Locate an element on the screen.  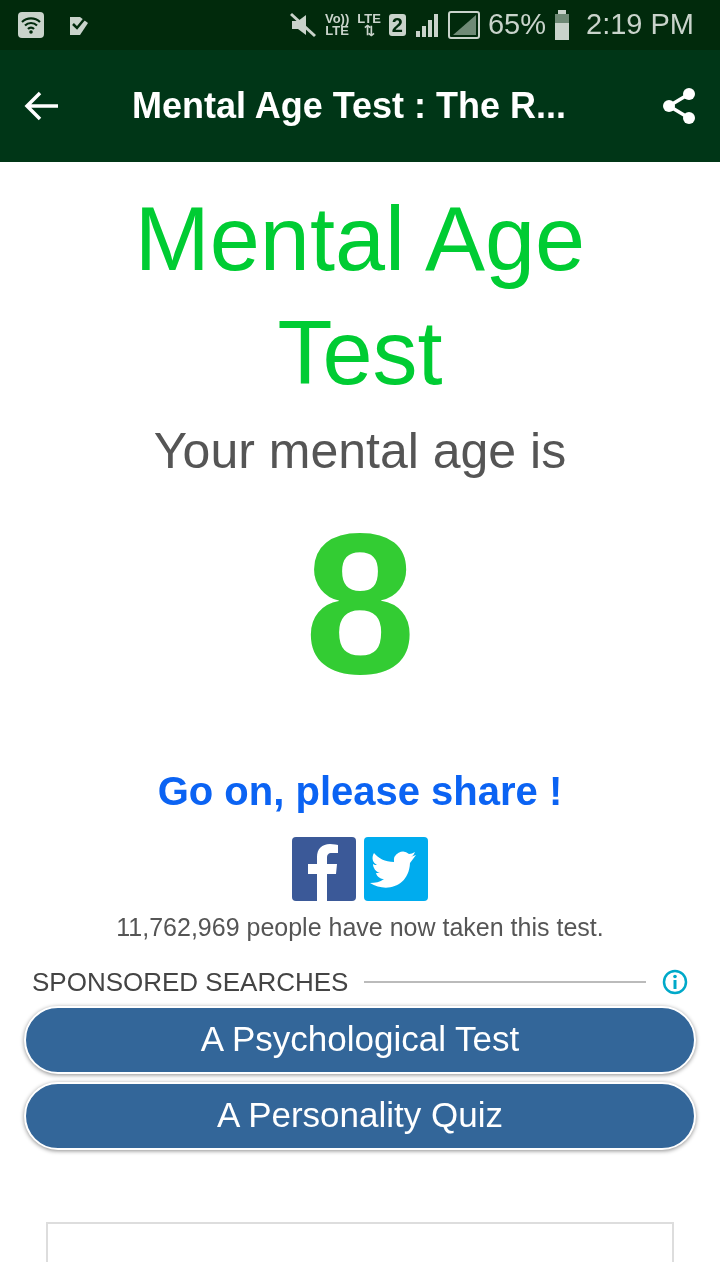
back-icon is located at coordinates (42, 106).